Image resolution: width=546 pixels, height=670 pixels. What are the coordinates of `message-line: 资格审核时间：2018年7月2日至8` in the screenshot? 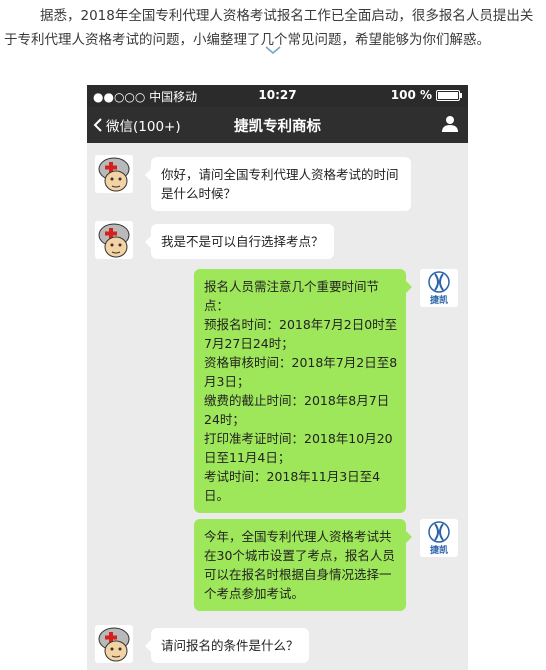 It's located at (301, 362).